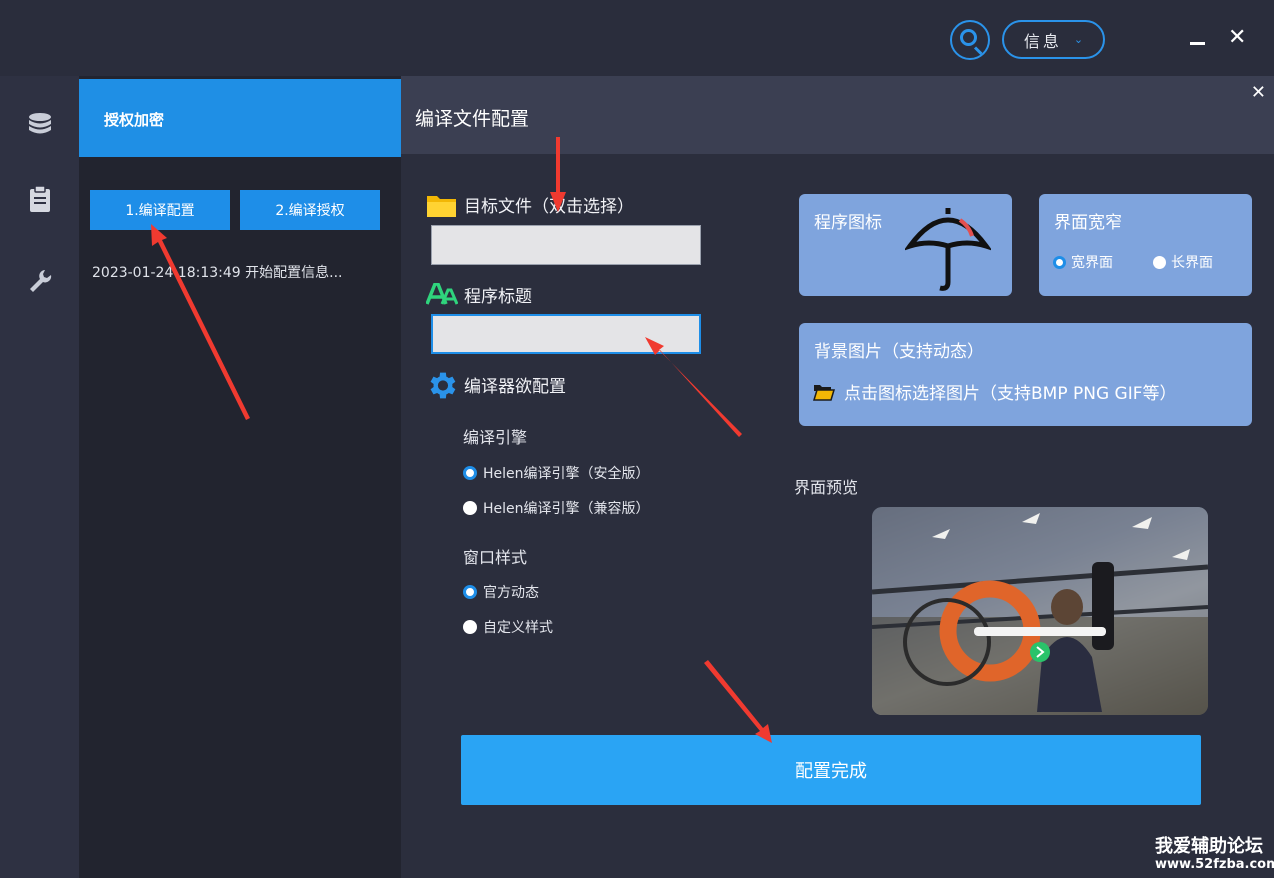 Image resolution: width=1274 pixels, height=878 pixels. Describe the element at coordinates (39, 477) in the screenshot. I see `icon-sidebar` at that location.